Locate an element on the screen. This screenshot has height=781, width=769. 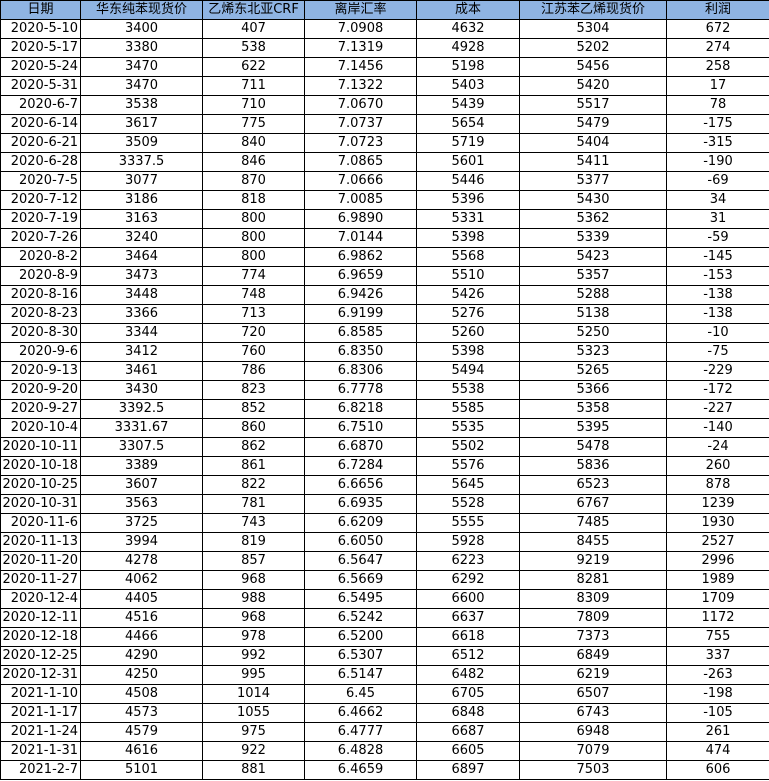
cell-date: 2020-12-25 is located at coordinates (40, 656).